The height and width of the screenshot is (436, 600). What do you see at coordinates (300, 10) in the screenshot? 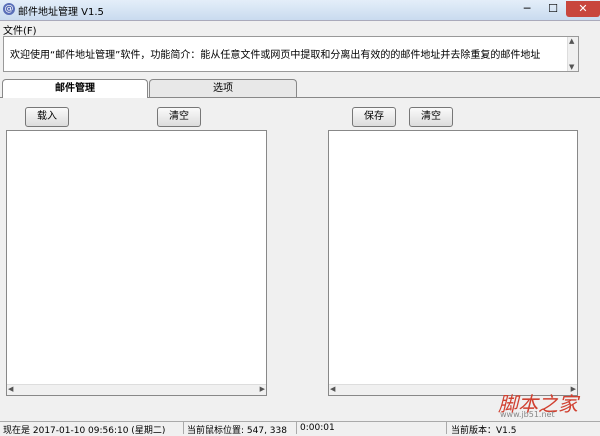
I see `title-bar: @ 邮件地址管理 V1.5 ─ ☐ ✕` at bounding box center [300, 10].